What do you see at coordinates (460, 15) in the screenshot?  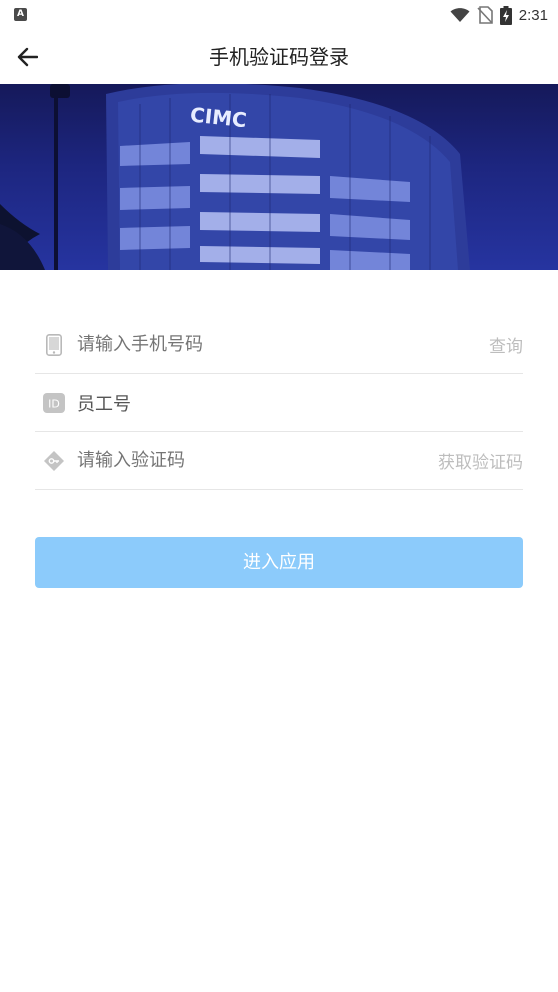 I see `wifi-icon` at bounding box center [460, 15].